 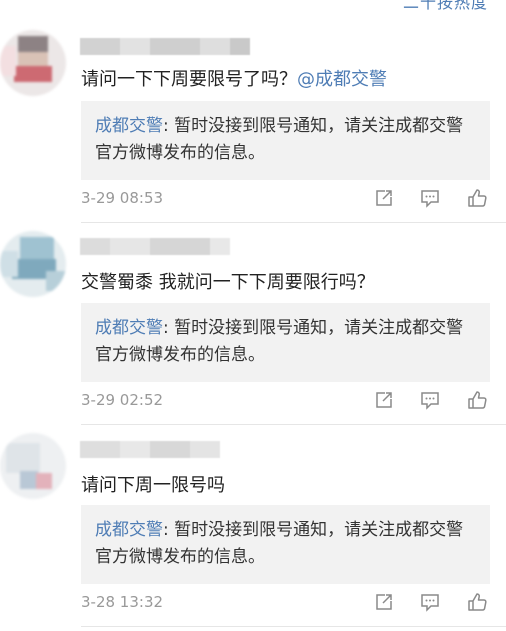 I want to click on comment-meta: 3-29 02:52, so click(x=285, y=400).